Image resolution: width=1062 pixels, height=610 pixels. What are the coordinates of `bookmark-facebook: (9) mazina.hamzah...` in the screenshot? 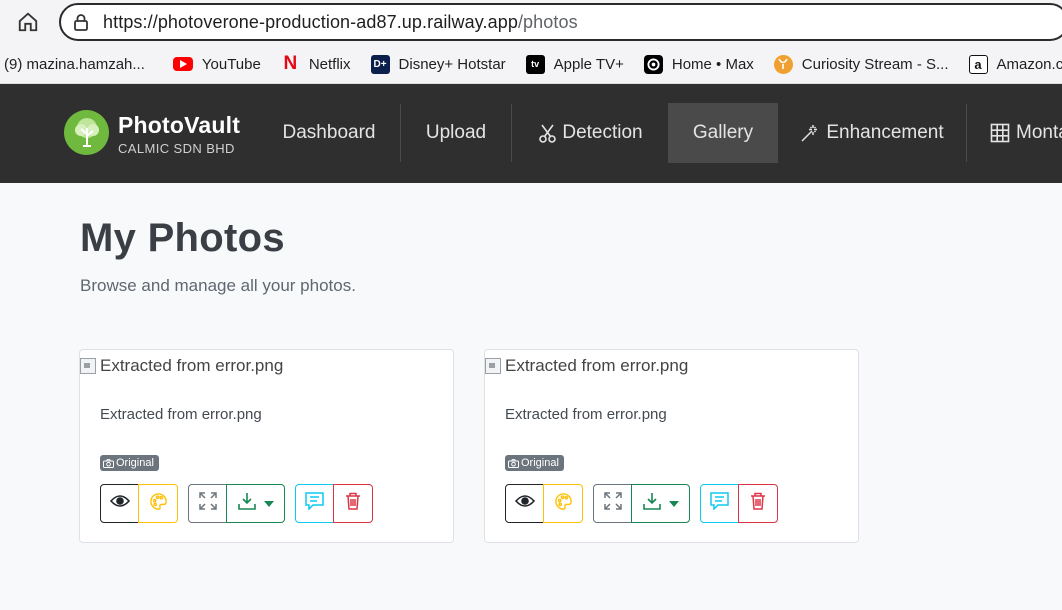 It's located at (74, 64).